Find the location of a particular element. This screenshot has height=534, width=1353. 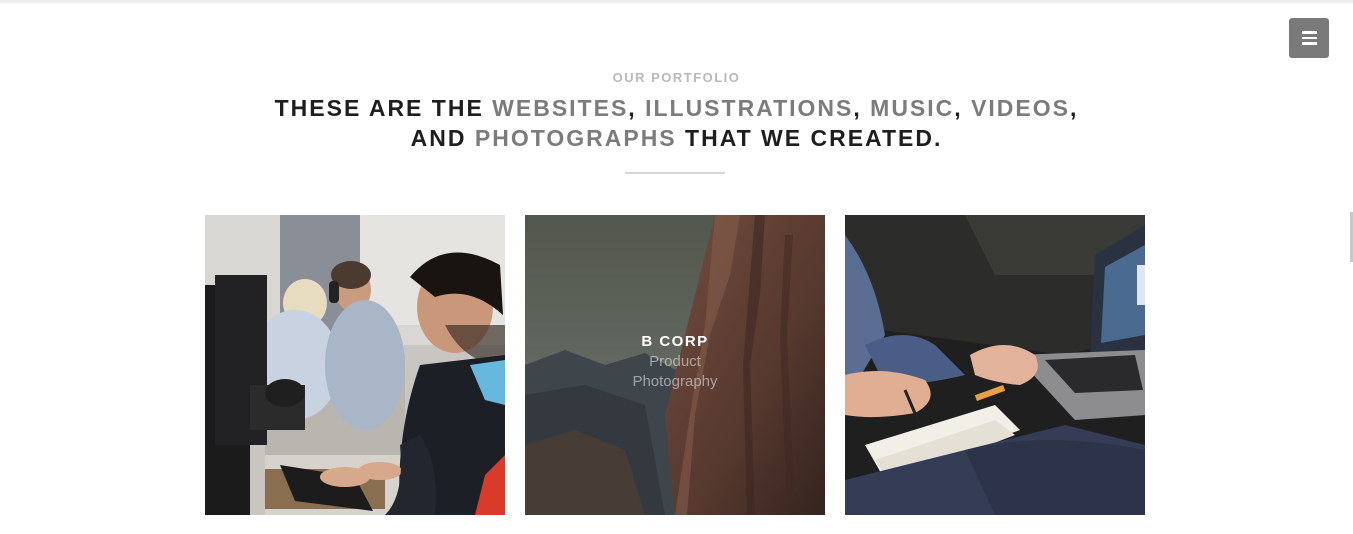

headline-highlight-music: MUSIC is located at coordinates (912, 108).